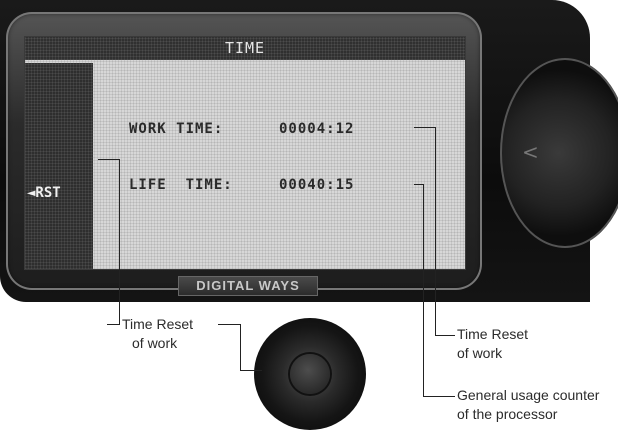 The height and width of the screenshot is (430, 618). What do you see at coordinates (317, 129) in the screenshot?
I see `work-time-value: 00004:12` at bounding box center [317, 129].